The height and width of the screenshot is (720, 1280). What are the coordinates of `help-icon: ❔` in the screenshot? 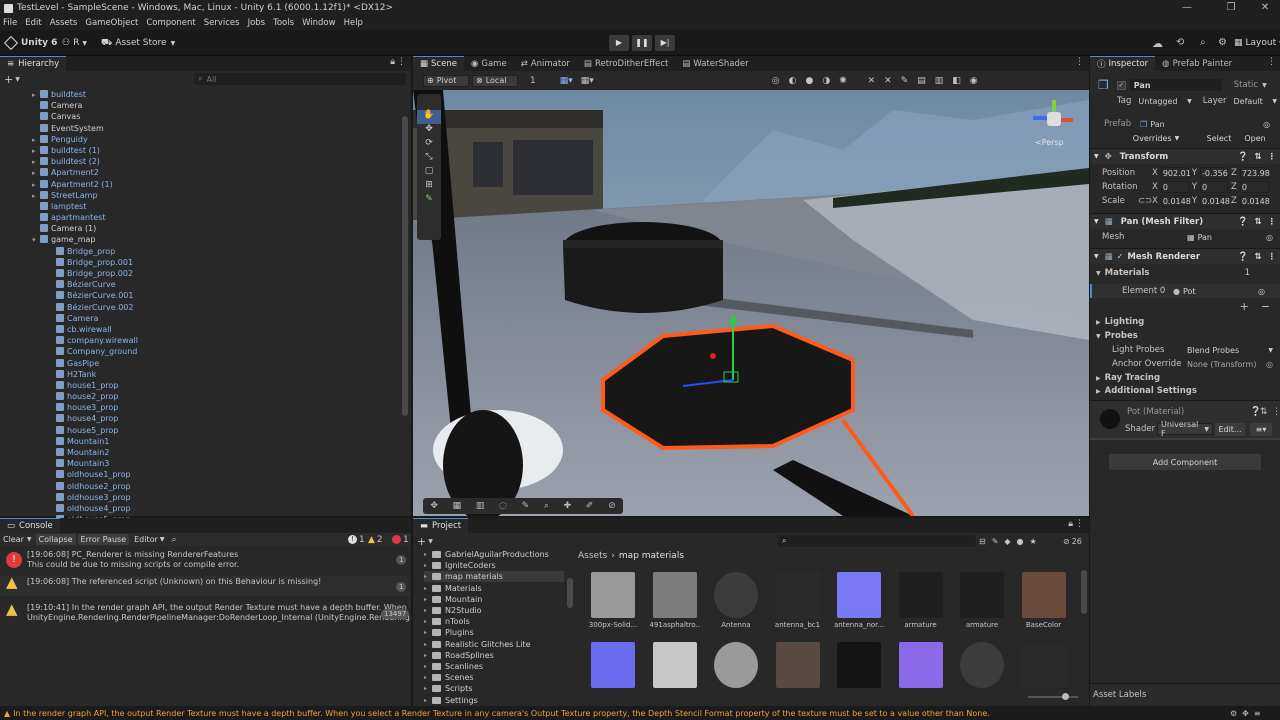 It's located at (1243, 222).